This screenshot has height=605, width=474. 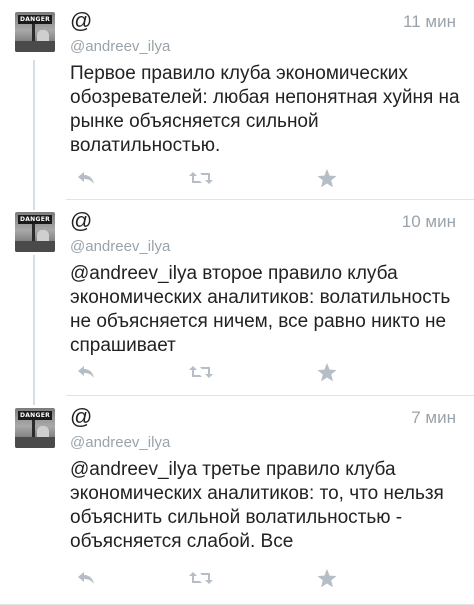 I want to click on timestamp: 7 мин, so click(x=433, y=417).